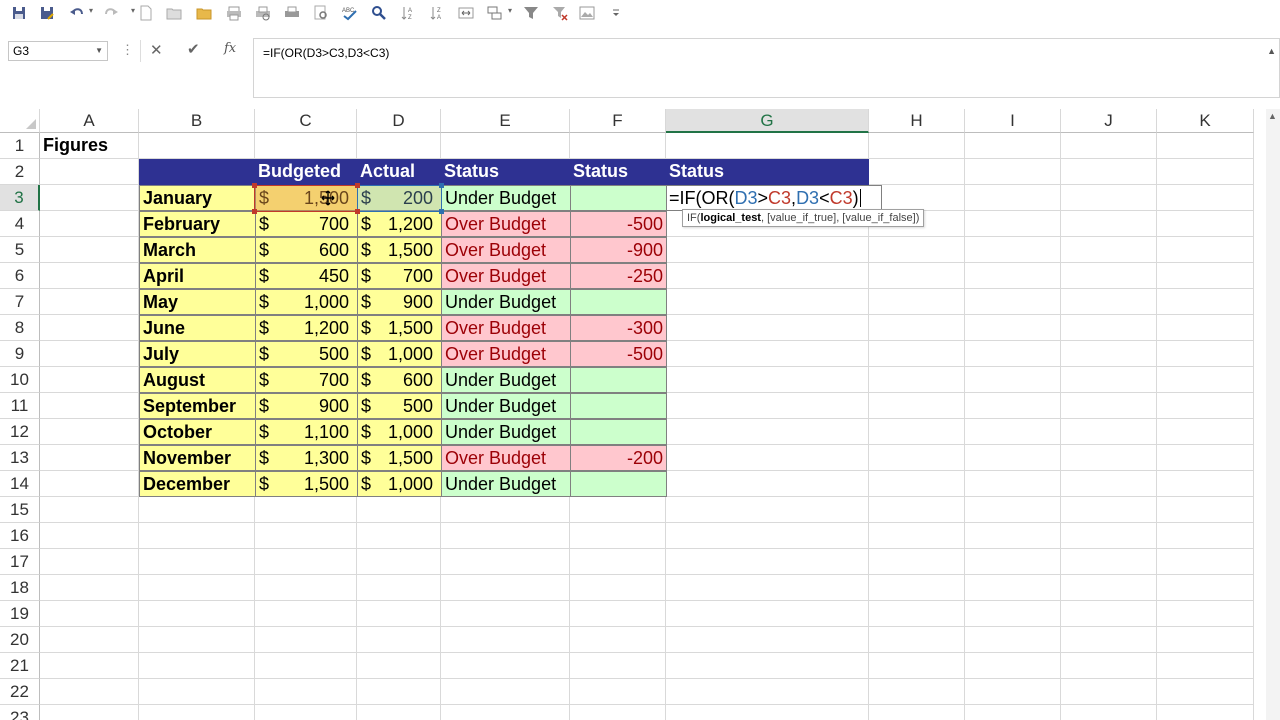 The image size is (1280, 720). What do you see at coordinates (20, 666) in the screenshot?
I see `row-header-21: 21` at bounding box center [20, 666].